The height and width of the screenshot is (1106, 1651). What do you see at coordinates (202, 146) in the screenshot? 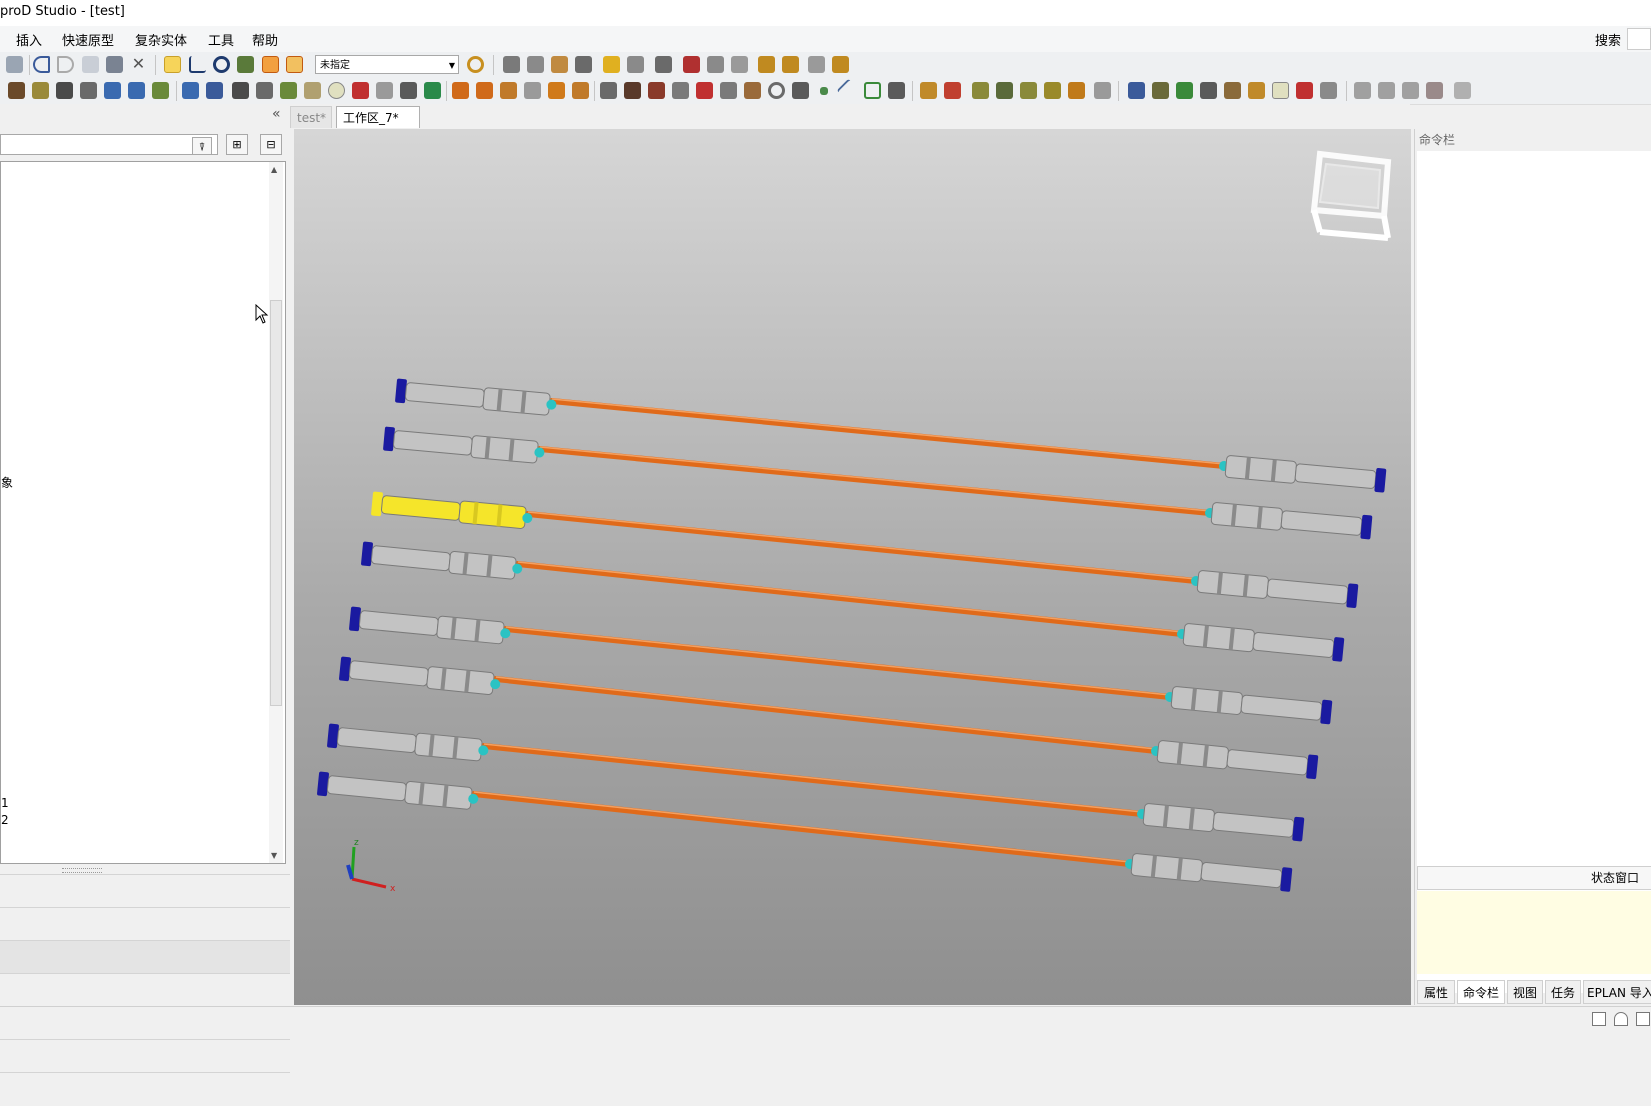
I see `filter-icon: ⍒` at bounding box center [202, 146].